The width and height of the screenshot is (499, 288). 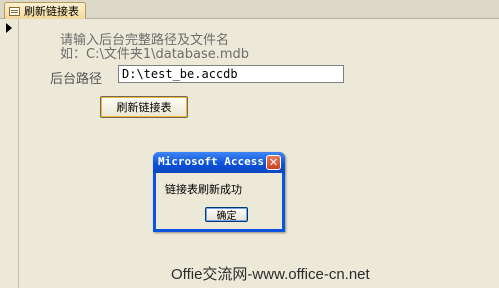 What do you see at coordinates (14, 11) in the screenshot?
I see `form-icon` at bounding box center [14, 11].